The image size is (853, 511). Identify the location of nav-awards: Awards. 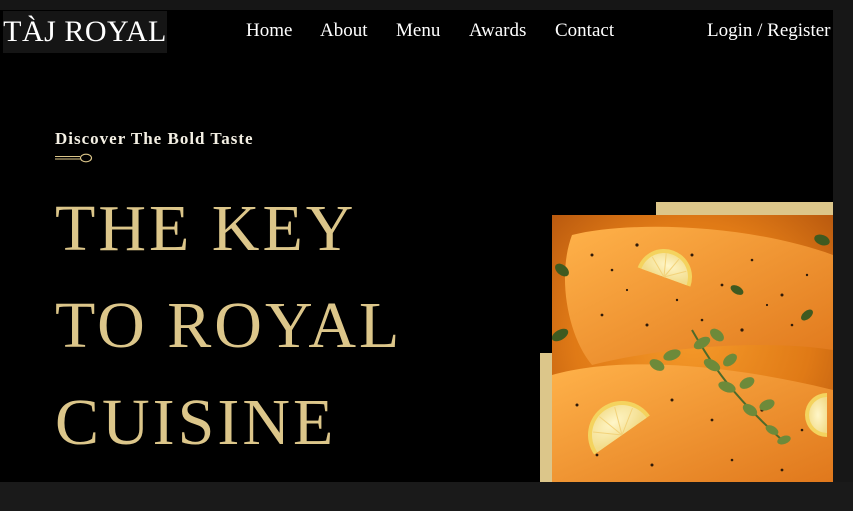
(497, 31).